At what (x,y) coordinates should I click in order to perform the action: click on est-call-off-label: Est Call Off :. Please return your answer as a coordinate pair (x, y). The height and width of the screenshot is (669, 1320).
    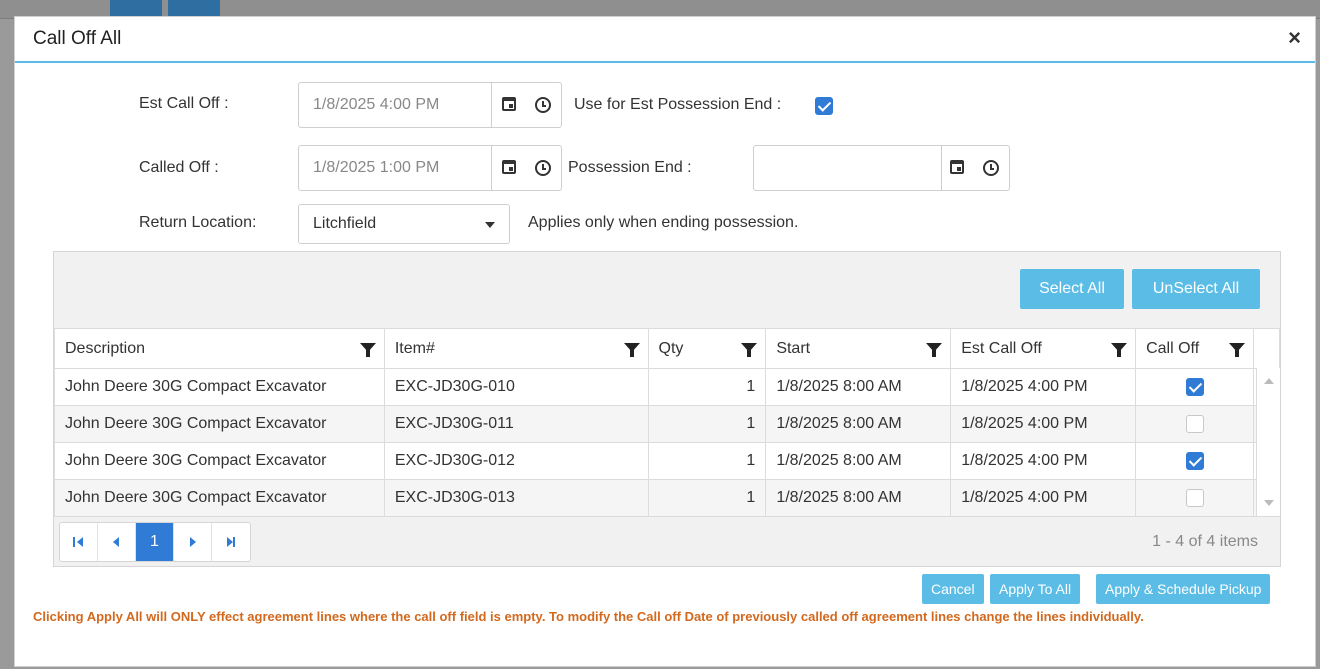
    Looking at the image, I should click on (184, 103).